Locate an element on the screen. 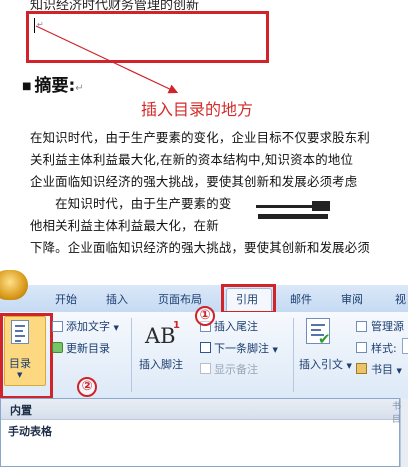 The height and width of the screenshot is (467, 408). bibliography-icon is located at coordinates (361, 368).